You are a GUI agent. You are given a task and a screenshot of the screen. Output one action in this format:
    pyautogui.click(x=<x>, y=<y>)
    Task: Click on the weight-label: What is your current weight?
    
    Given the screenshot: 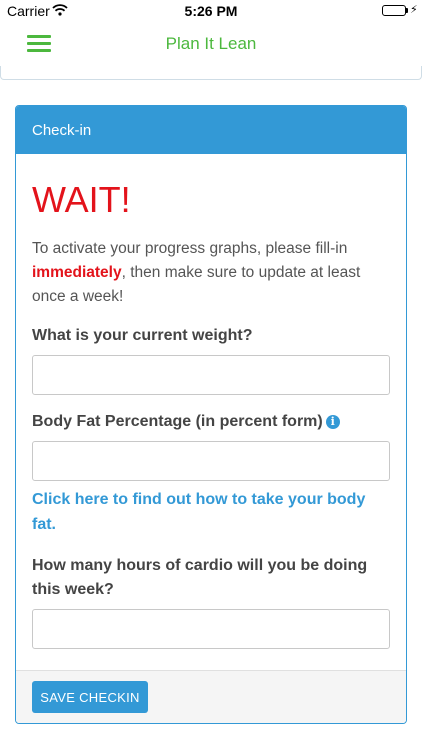 What is the action you would take?
    pyautogui.click(x=142, y=335)
    